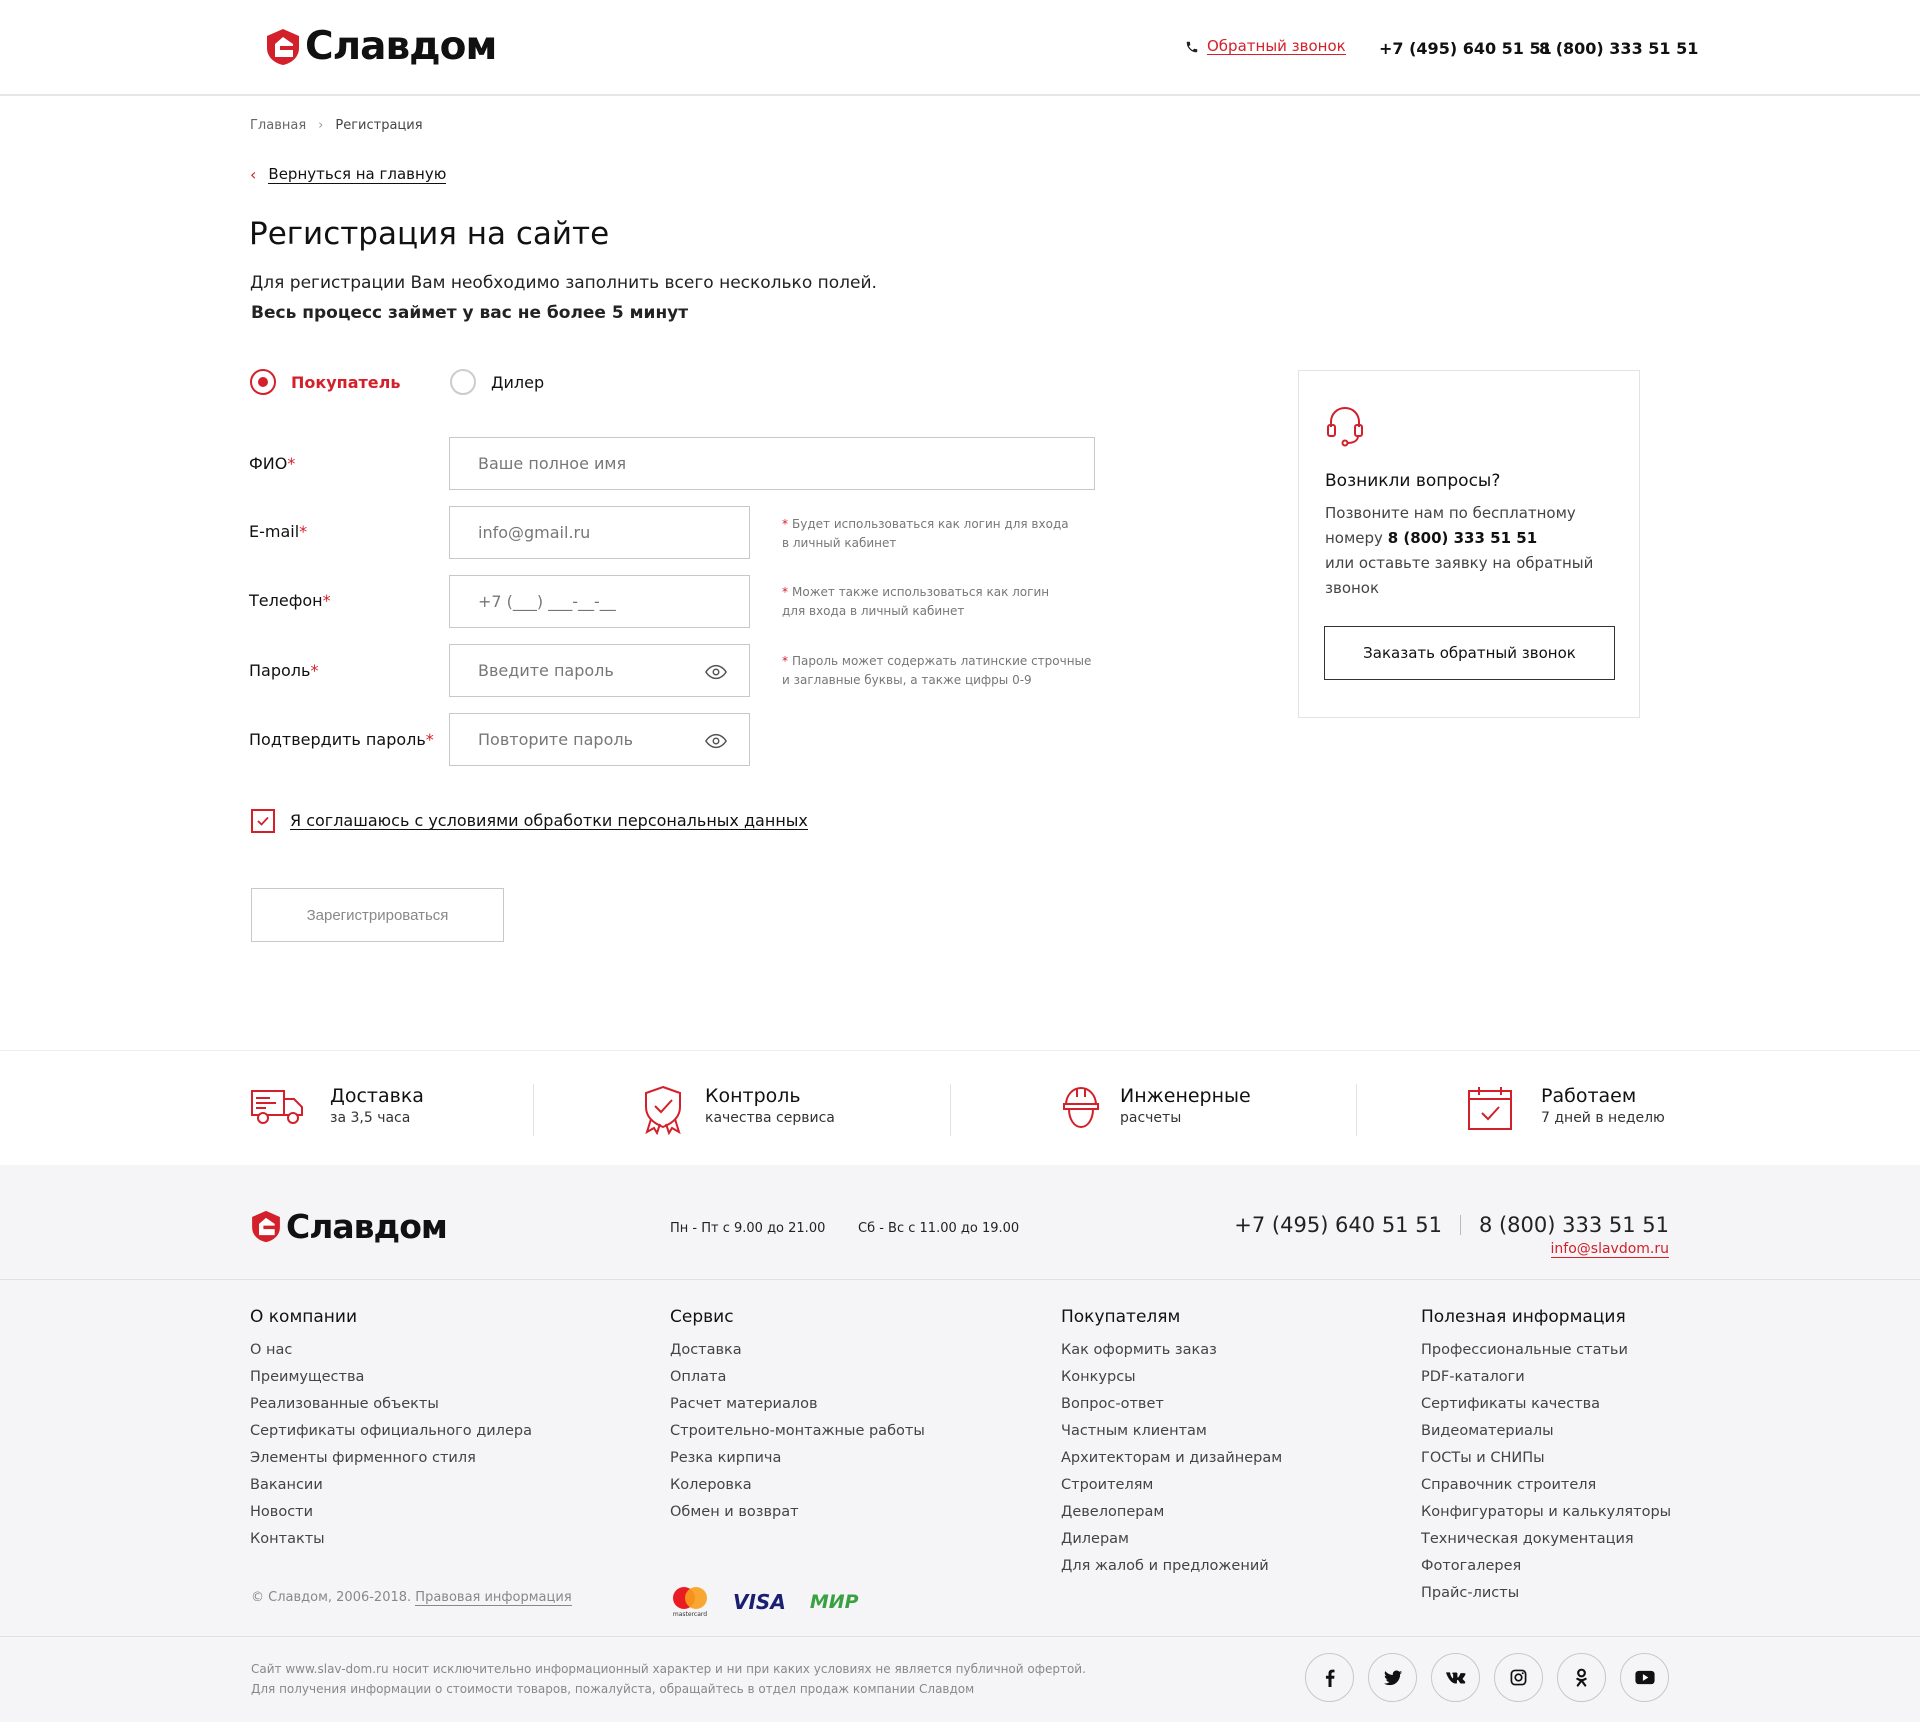  Describe the element at coordinates (278, 125) in the screenshot. I see `breadcrumb-home: Главная` at that location.